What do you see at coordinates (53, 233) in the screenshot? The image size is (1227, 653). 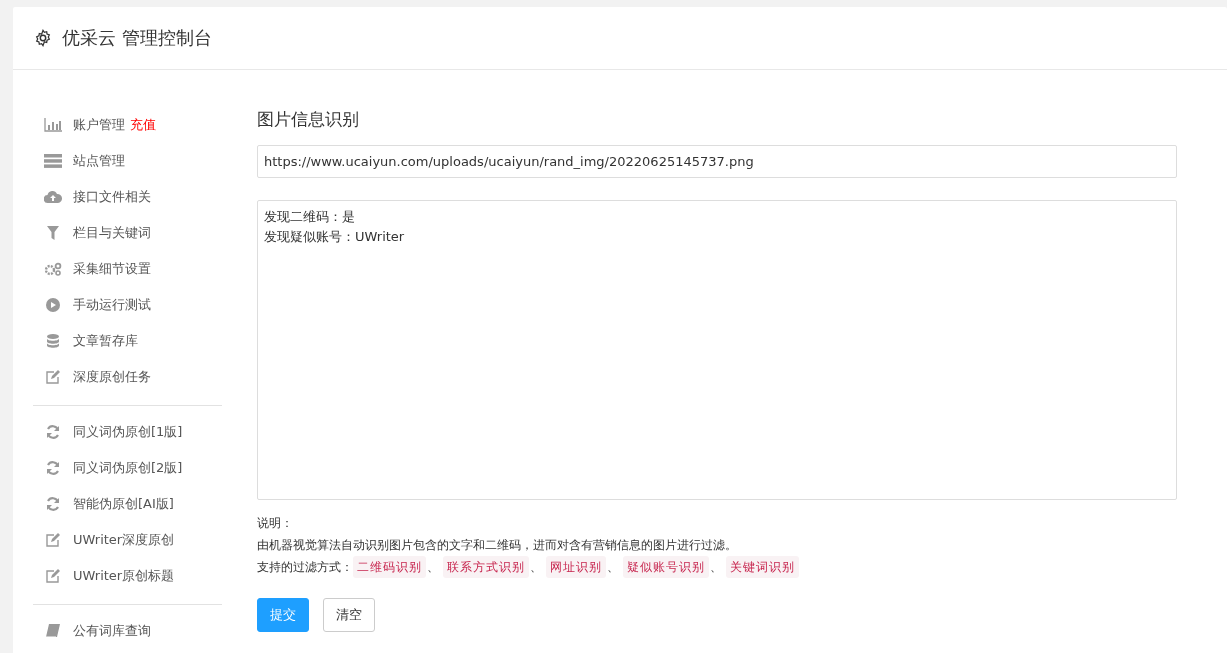 I see `filter-icon` at bounding box center [53, 233].